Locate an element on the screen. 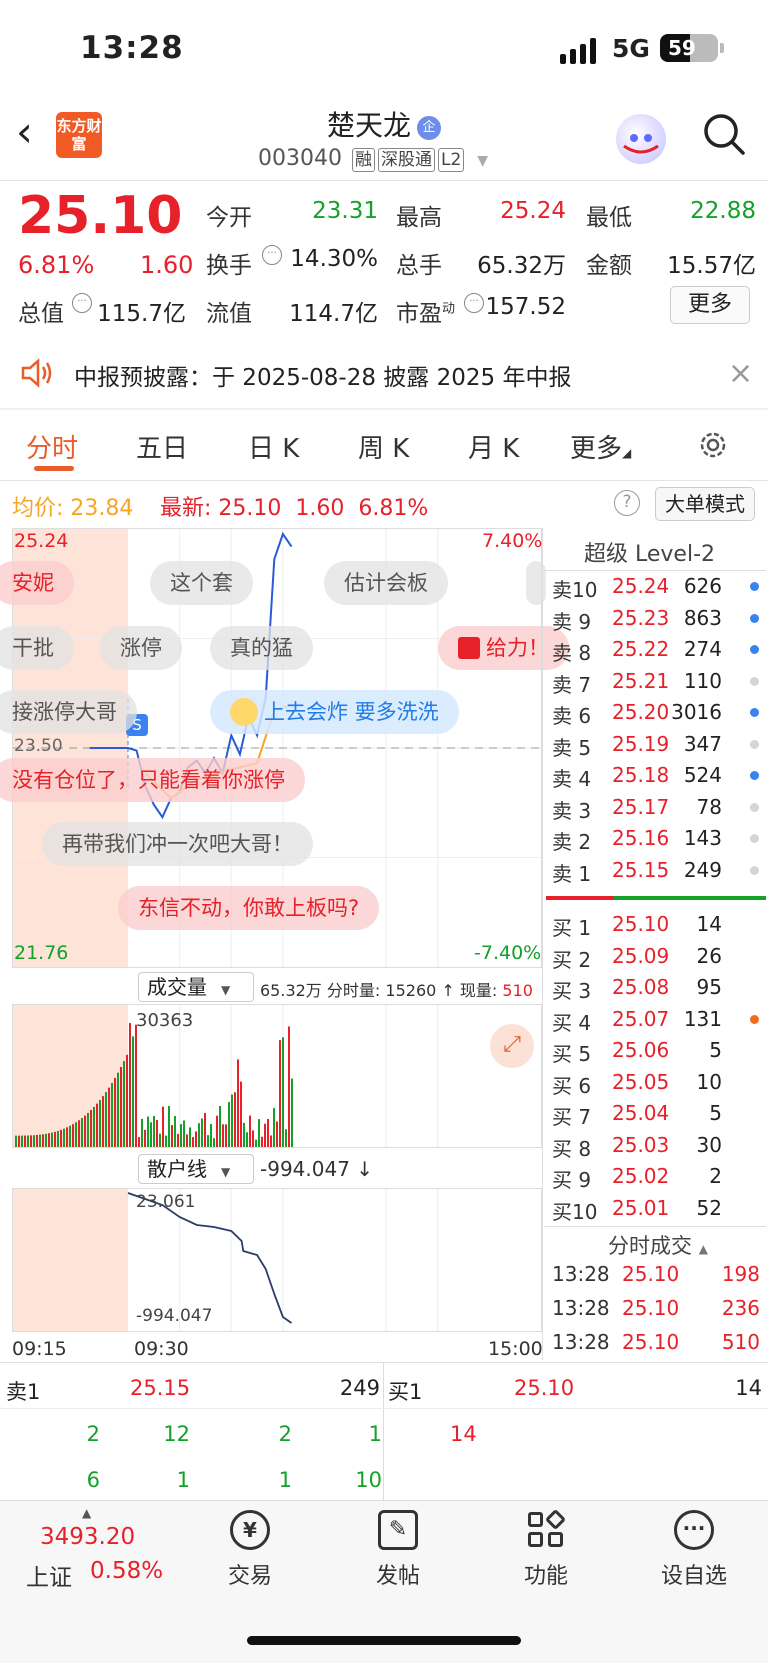 This screenshot has height=1663, width=768. nav-post: ✎ 发帖 is located at coordinates (398, 1550).